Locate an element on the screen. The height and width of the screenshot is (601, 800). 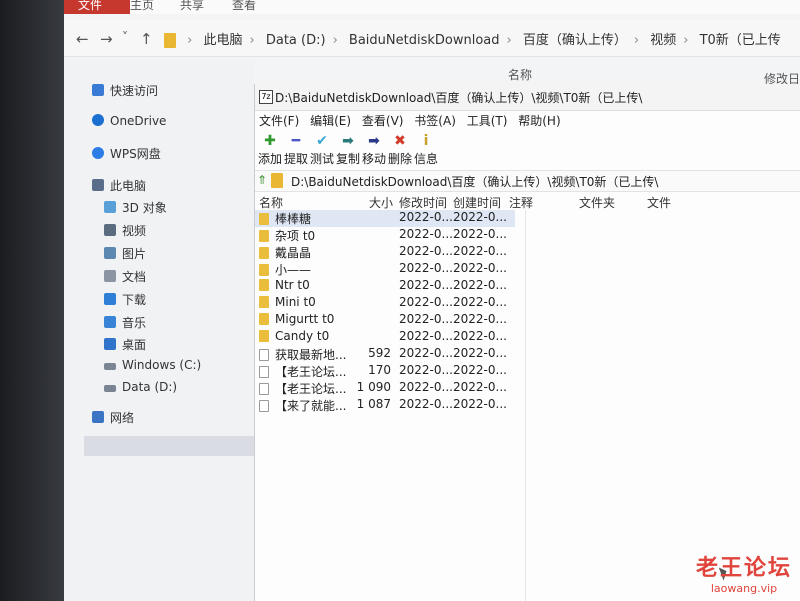
star-icon is located at coordinates (98, 90).